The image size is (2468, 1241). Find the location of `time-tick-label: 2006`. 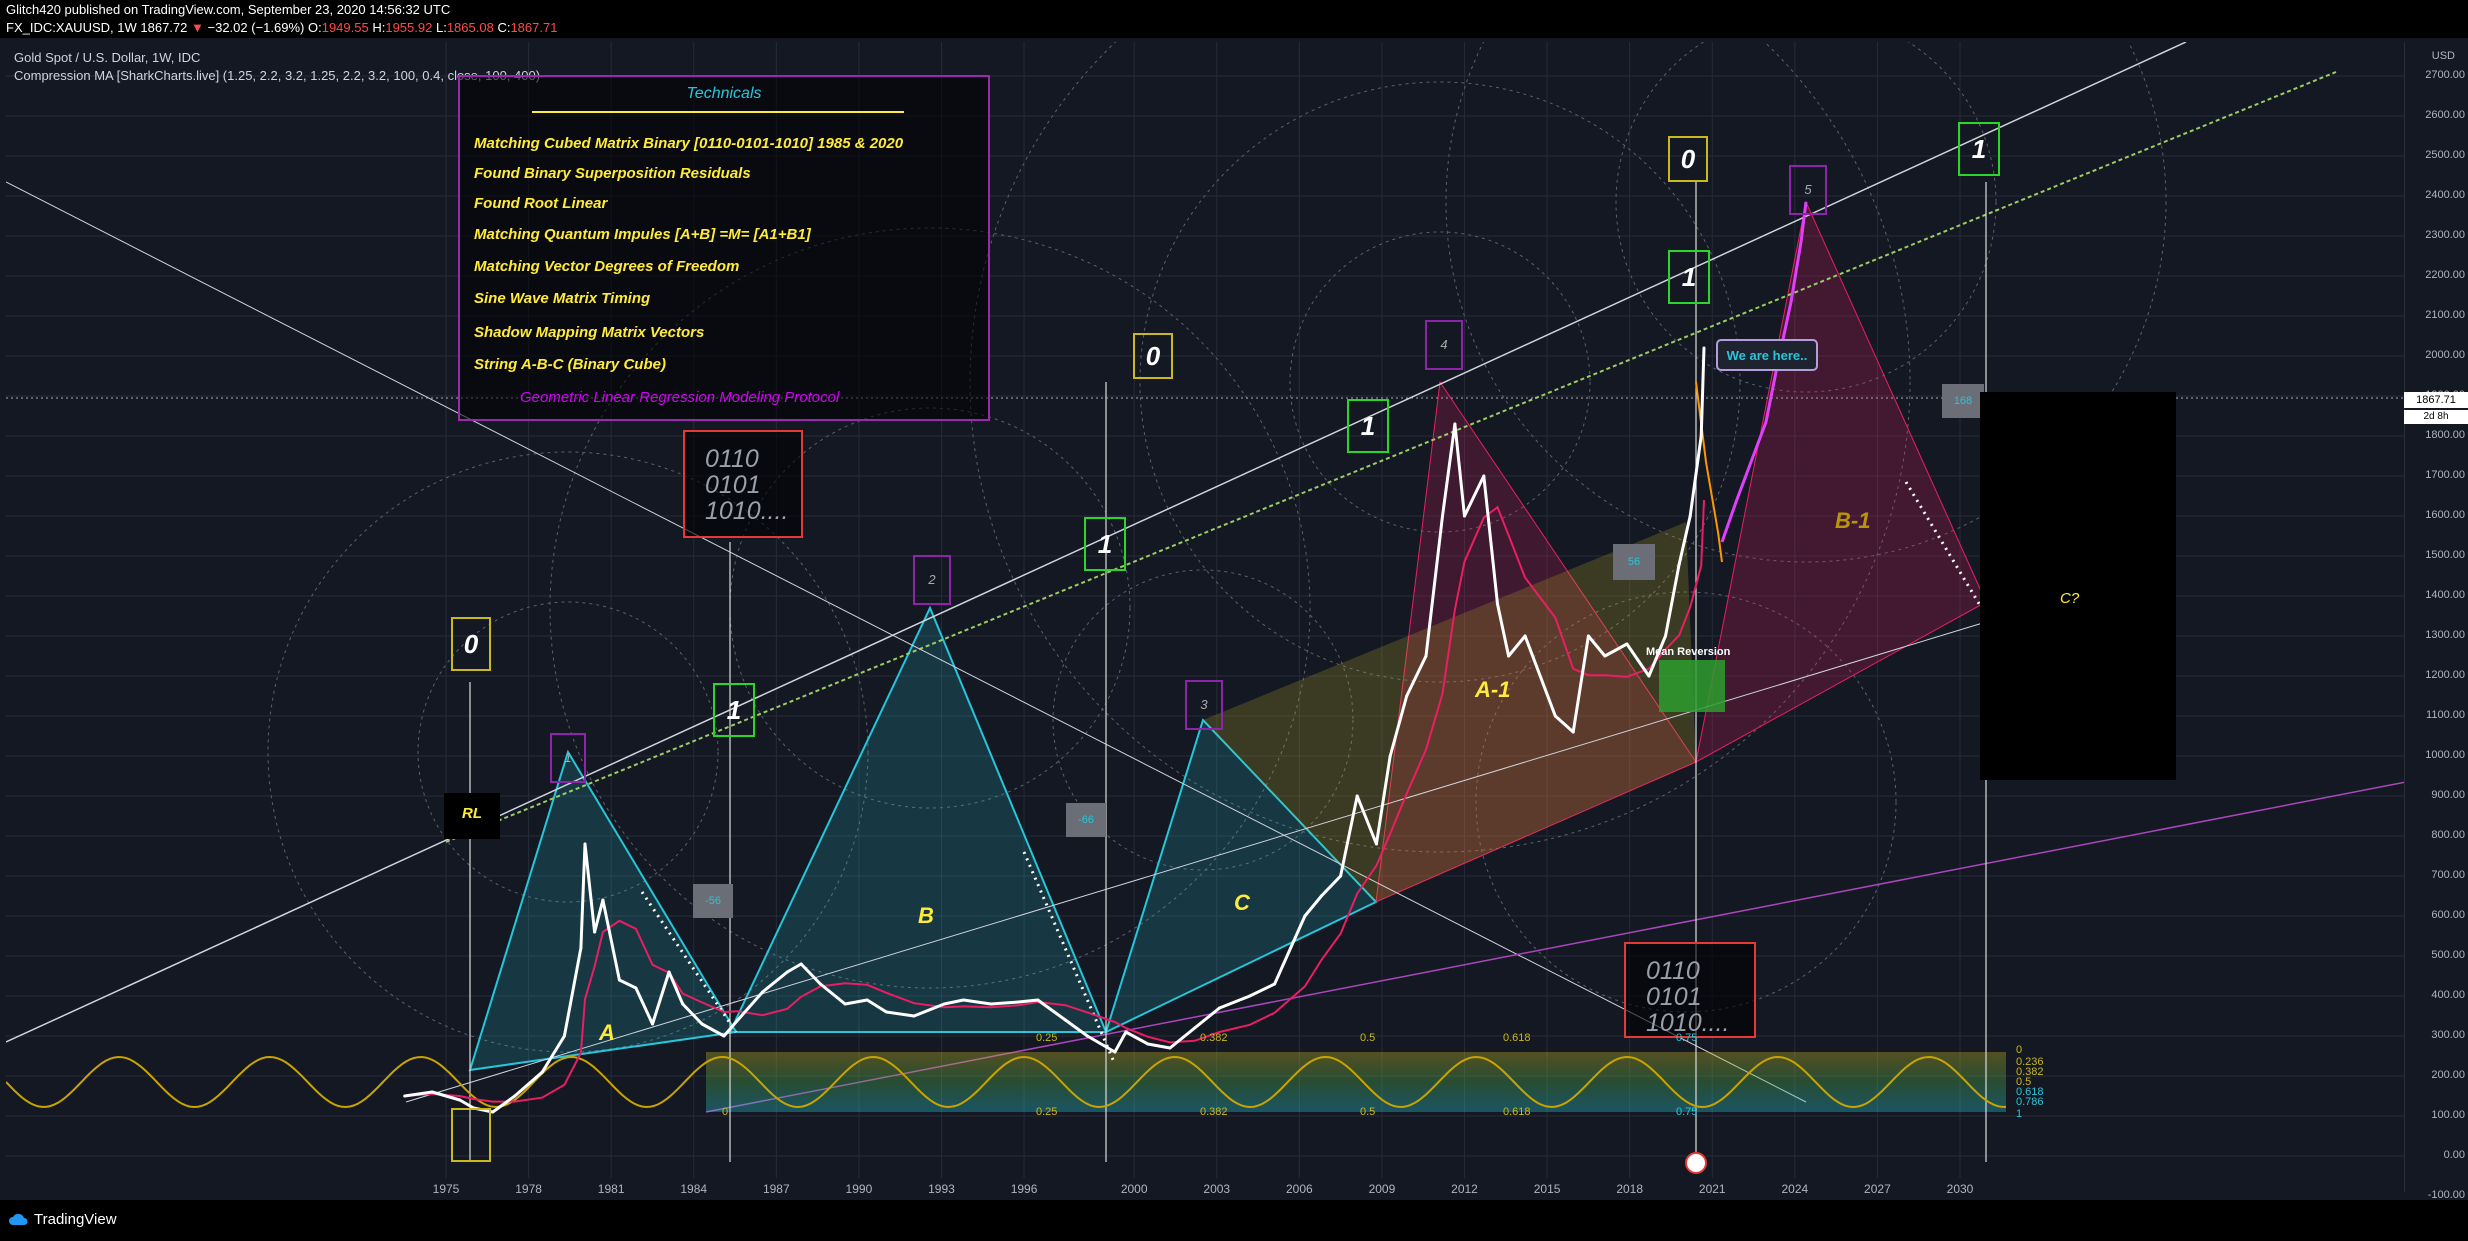

time-tick-label: 2006 is located at coordinates (1299, 1189).